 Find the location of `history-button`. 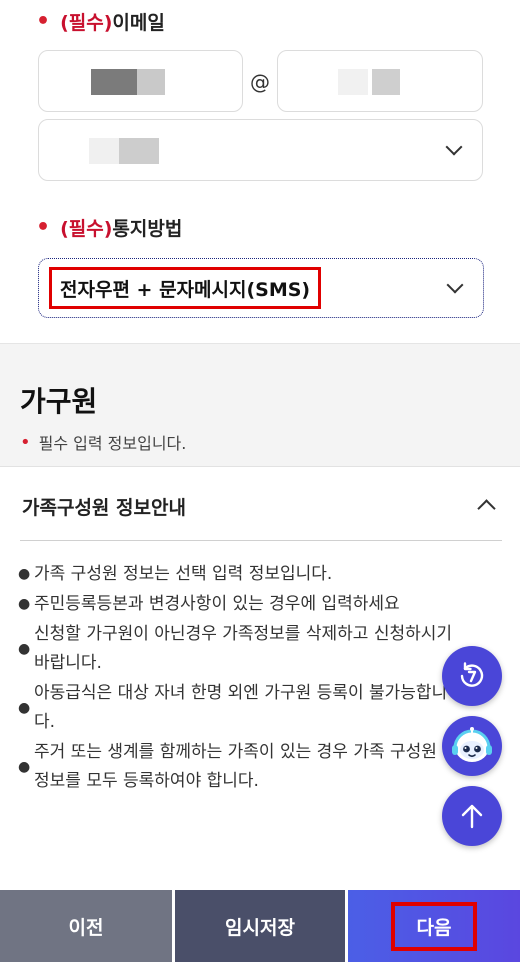

history-button is located at coordinates (472, 676).